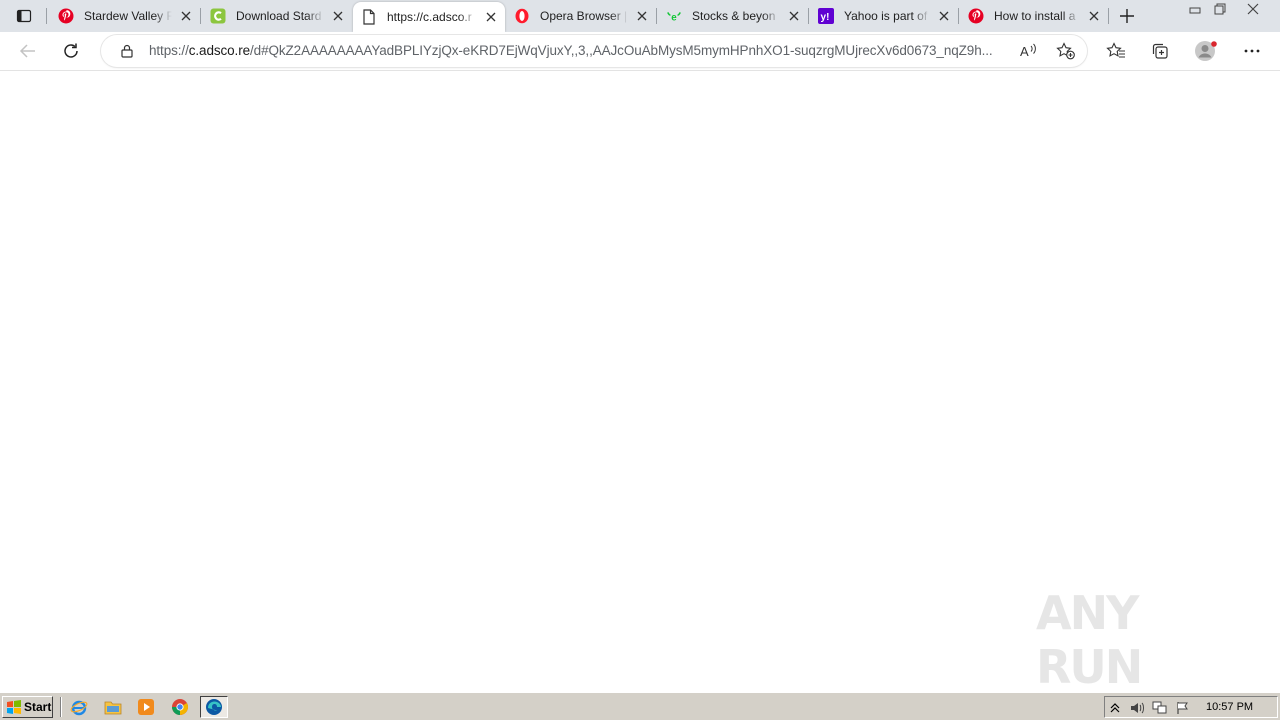  I want to click on url-host: c.adsco.re, so click(219, 50).